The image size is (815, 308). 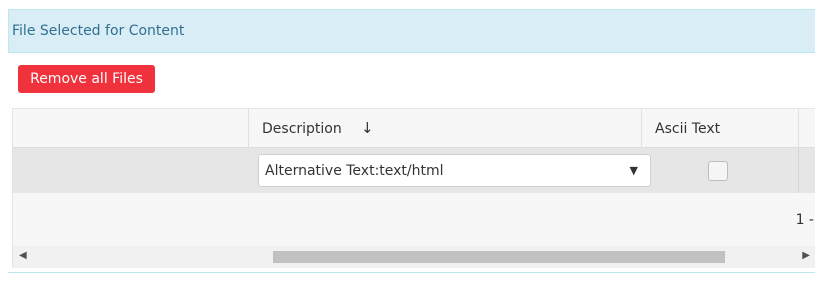 What do you see at coordinates (411, 272) in the screenshot?
I see `panel-bottom-border` at bounding box center [411, 272].